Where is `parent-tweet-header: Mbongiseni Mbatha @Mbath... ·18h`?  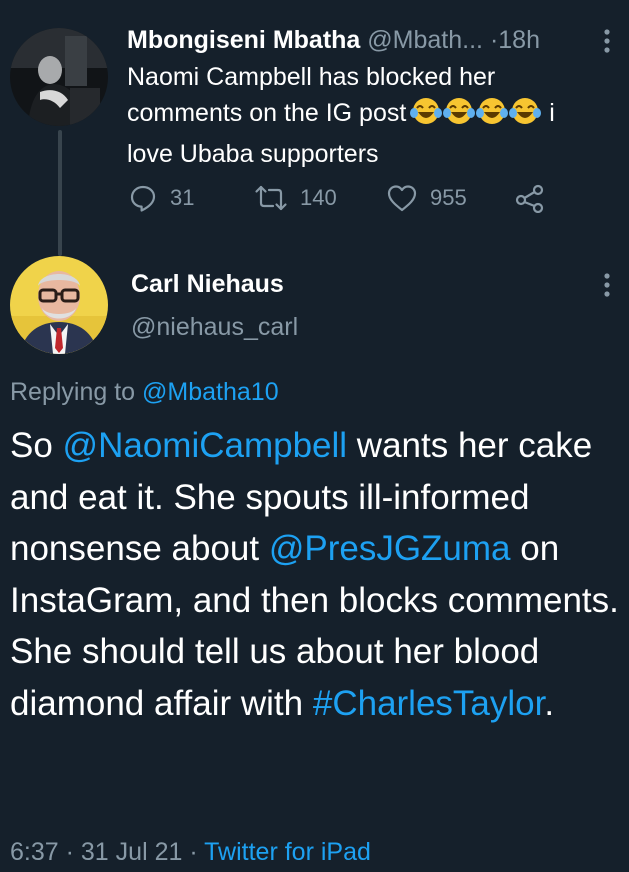
parent-tweet-header: Mbongiseni Mbatha @Mbath... ·18h is located at coordinates (362, 40).